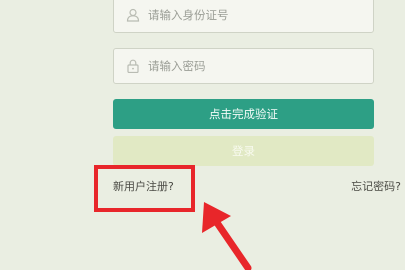 This screenshot has height=270, width=405. Describe the element at coordinates (255, 66) in the screenshot. I see `password-input` at that location.